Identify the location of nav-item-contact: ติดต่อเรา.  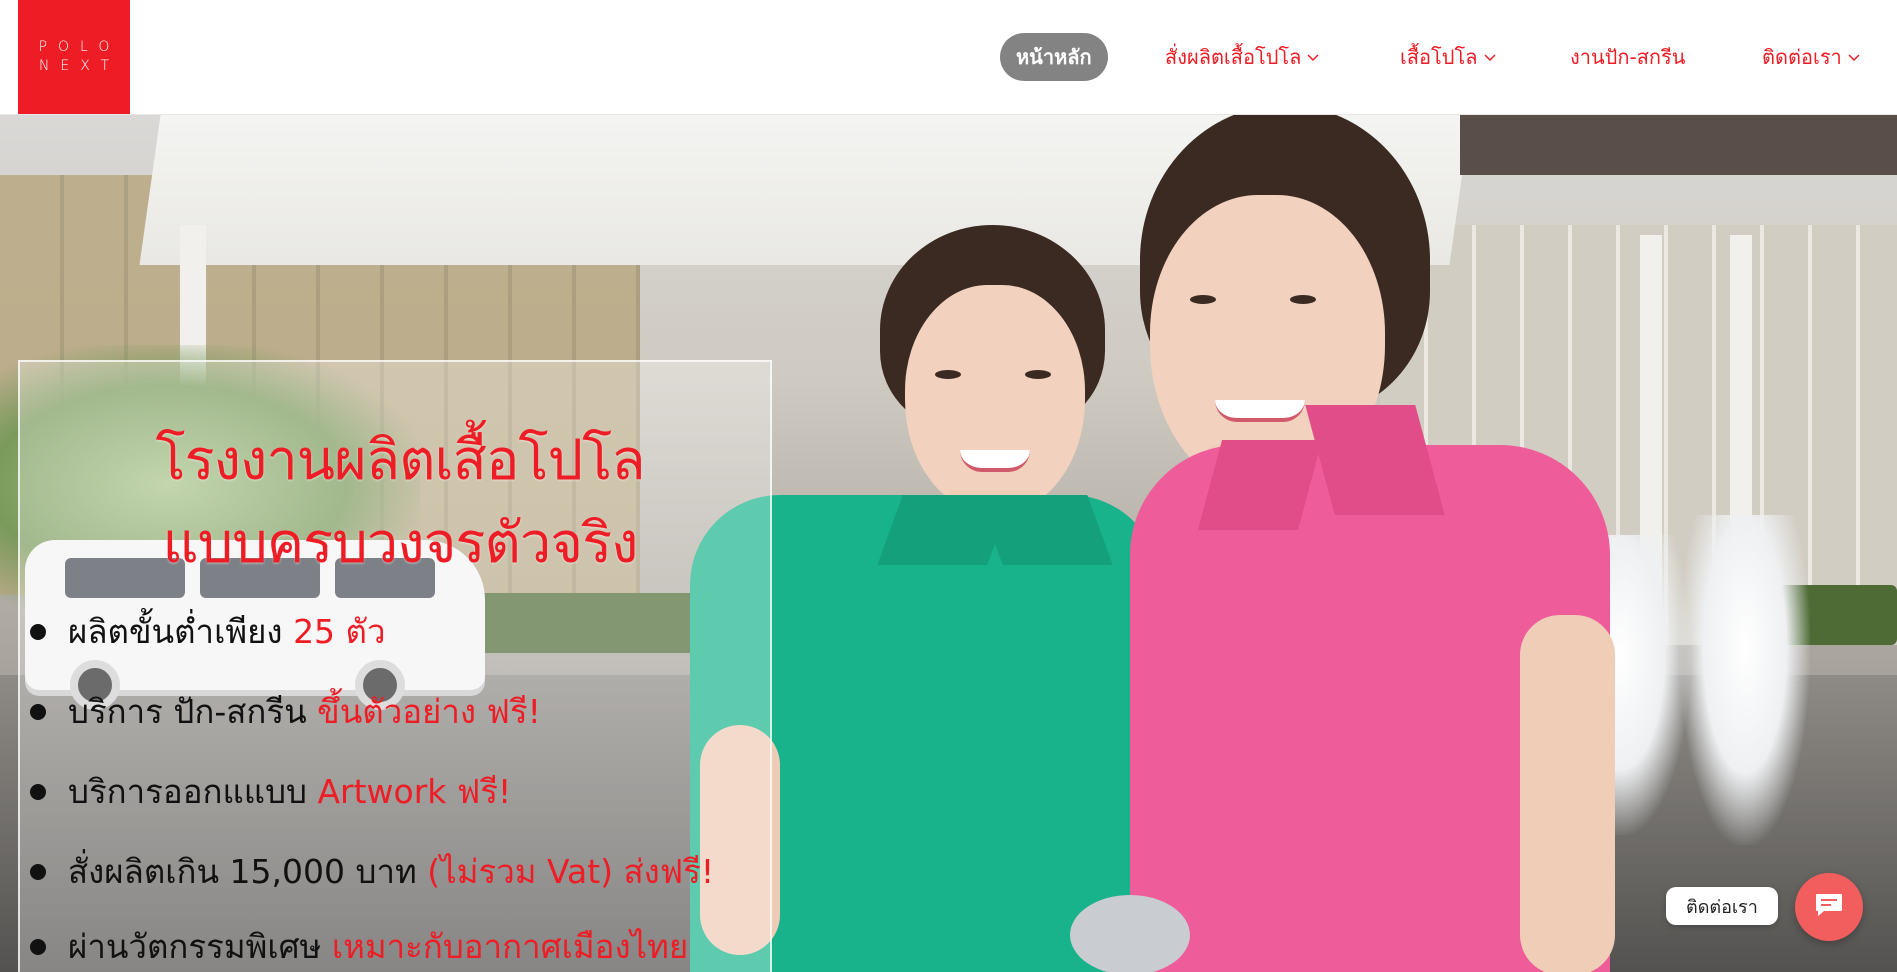
(1812, 57).